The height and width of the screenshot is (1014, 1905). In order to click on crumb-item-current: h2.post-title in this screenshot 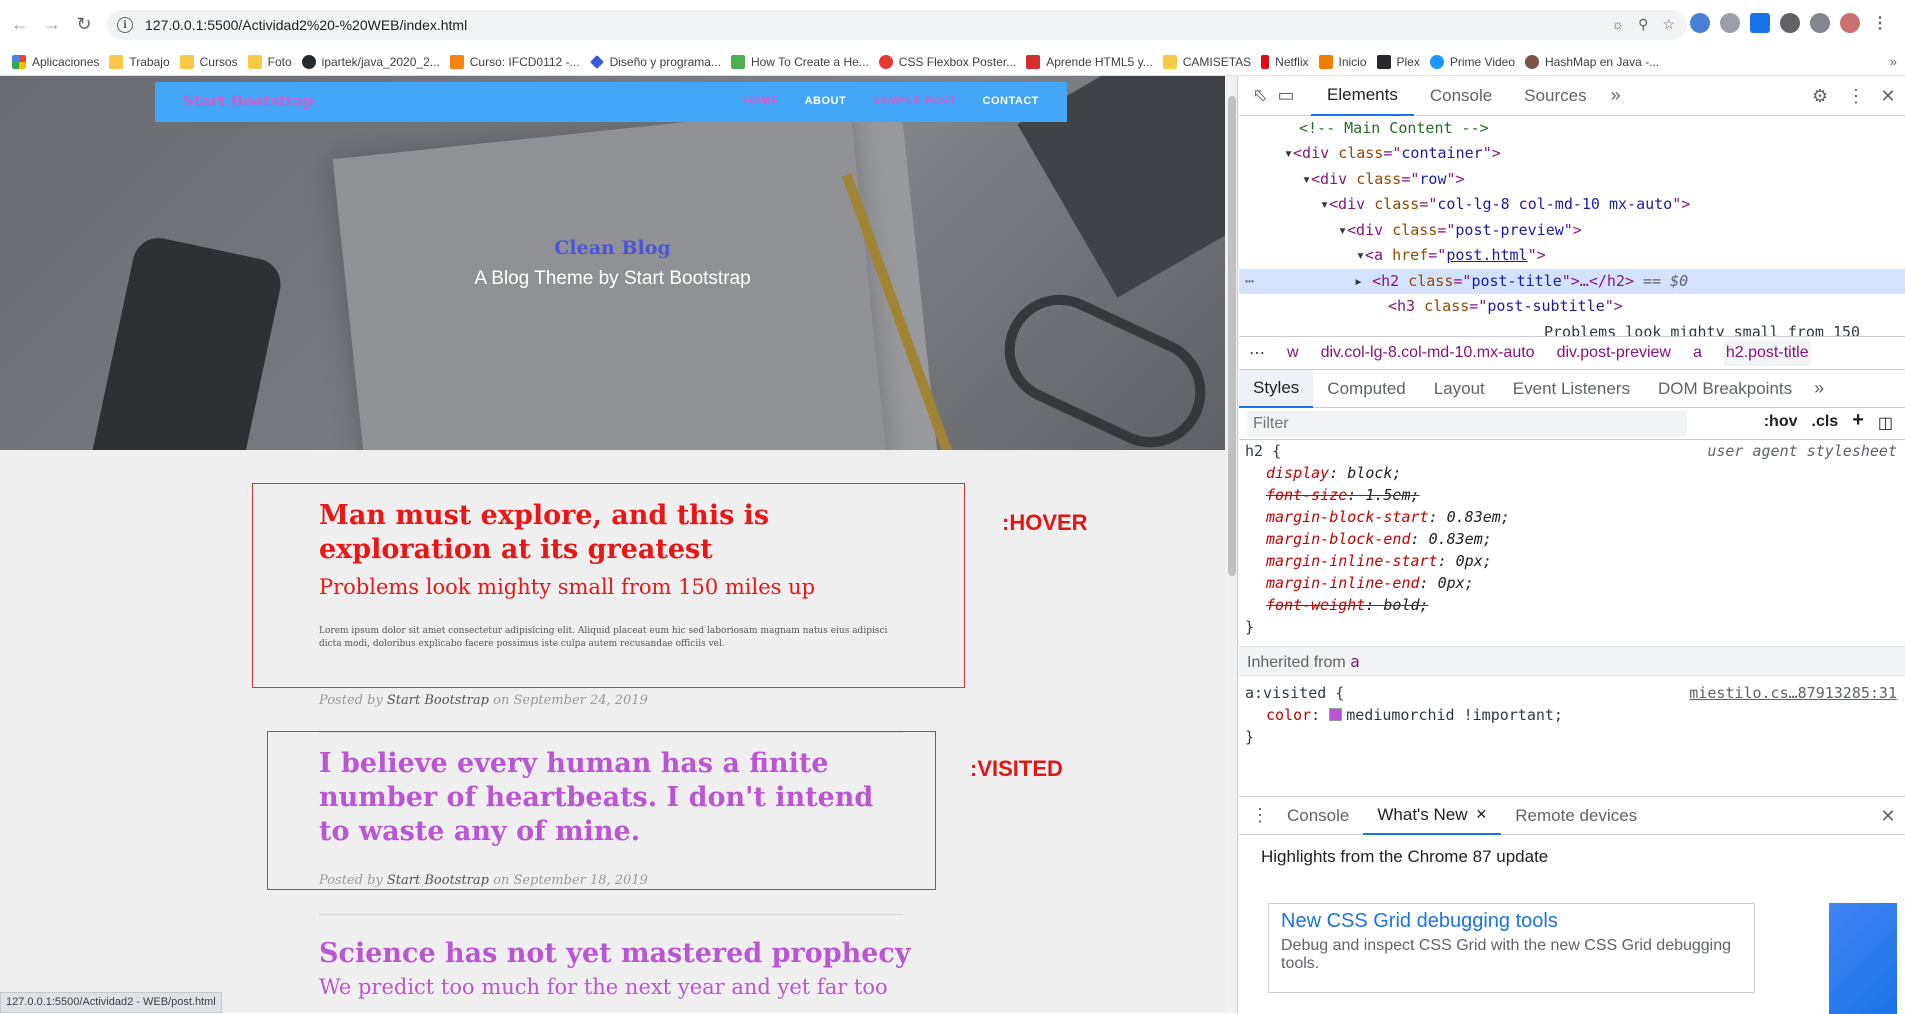, I will do `click(1767, 353)`.